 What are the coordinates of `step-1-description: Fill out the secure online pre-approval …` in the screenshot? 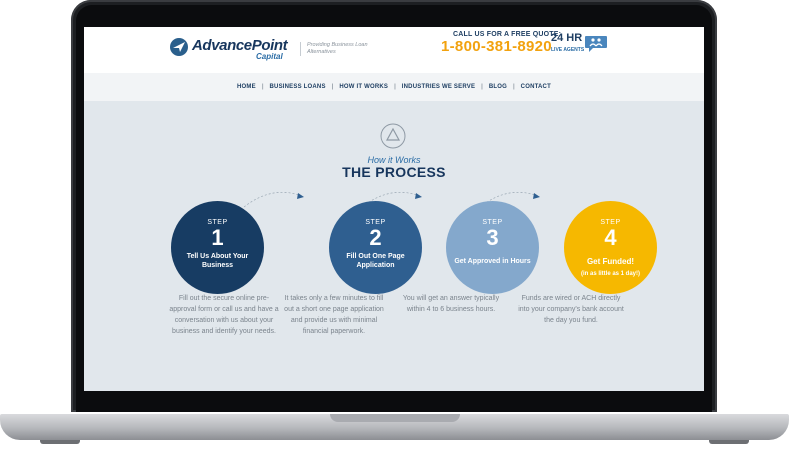 It's located at (224, 315).